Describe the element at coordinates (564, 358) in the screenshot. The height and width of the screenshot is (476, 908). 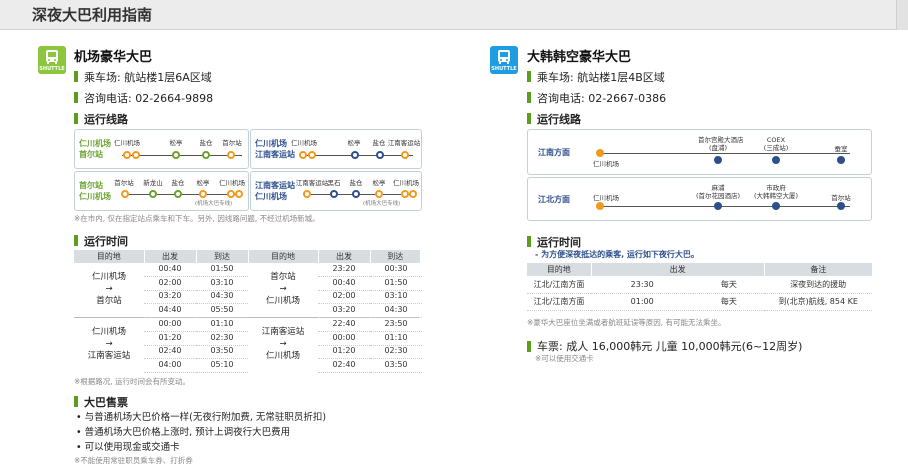
I see `right-fare-note: ※可以使用交通卡` at that location.